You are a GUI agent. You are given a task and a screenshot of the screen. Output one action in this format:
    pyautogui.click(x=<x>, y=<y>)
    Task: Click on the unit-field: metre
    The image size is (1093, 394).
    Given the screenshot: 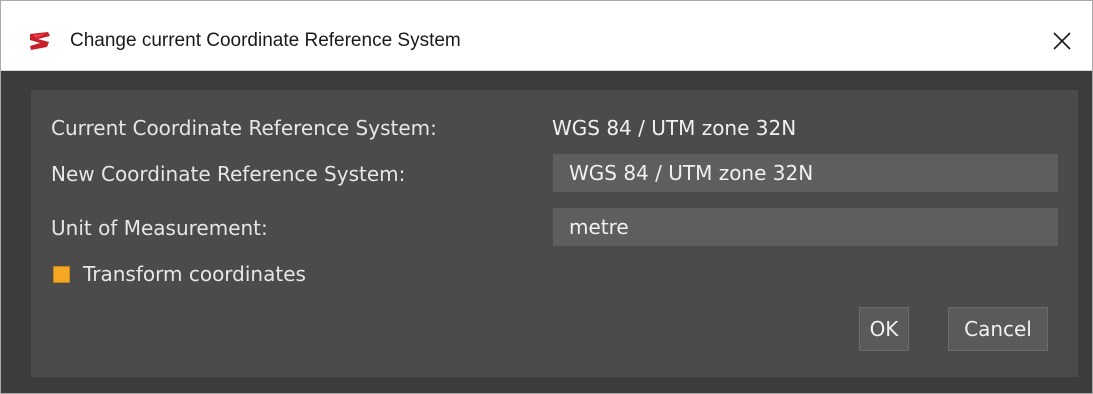 What is the action you would take?
    pyautogui.click(x=805, y=227)
    